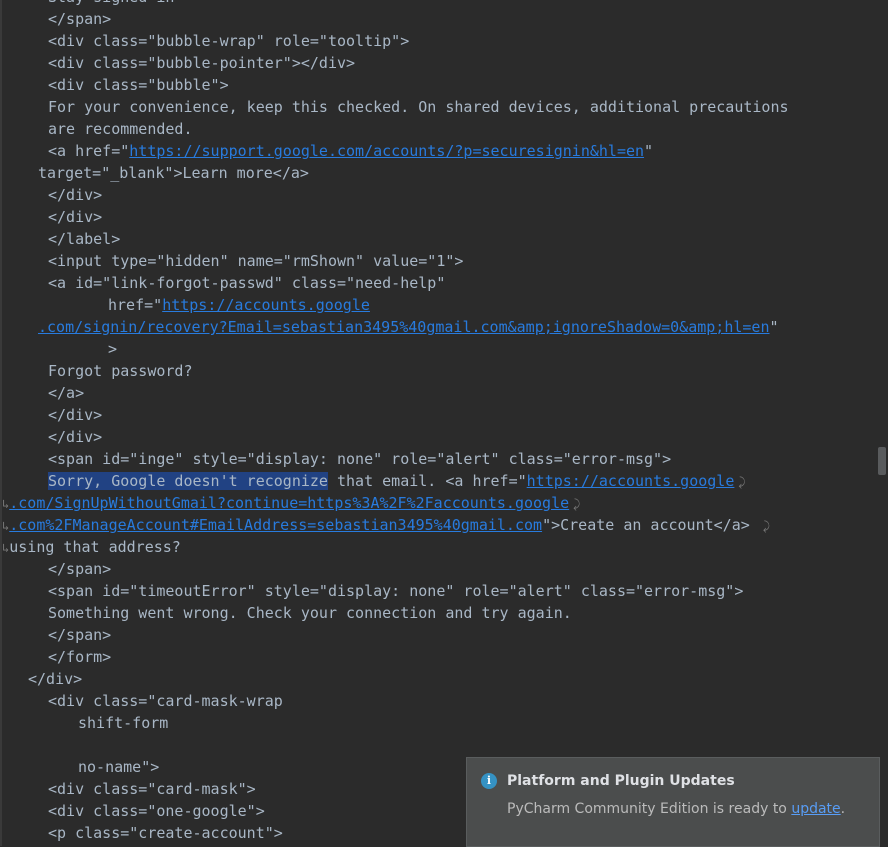 The height and width of the screenshot is (847, 888). Describe the element at coordinates (165, 833) in the screenshot. I see `code-text: <p class="create-account">` at that location.